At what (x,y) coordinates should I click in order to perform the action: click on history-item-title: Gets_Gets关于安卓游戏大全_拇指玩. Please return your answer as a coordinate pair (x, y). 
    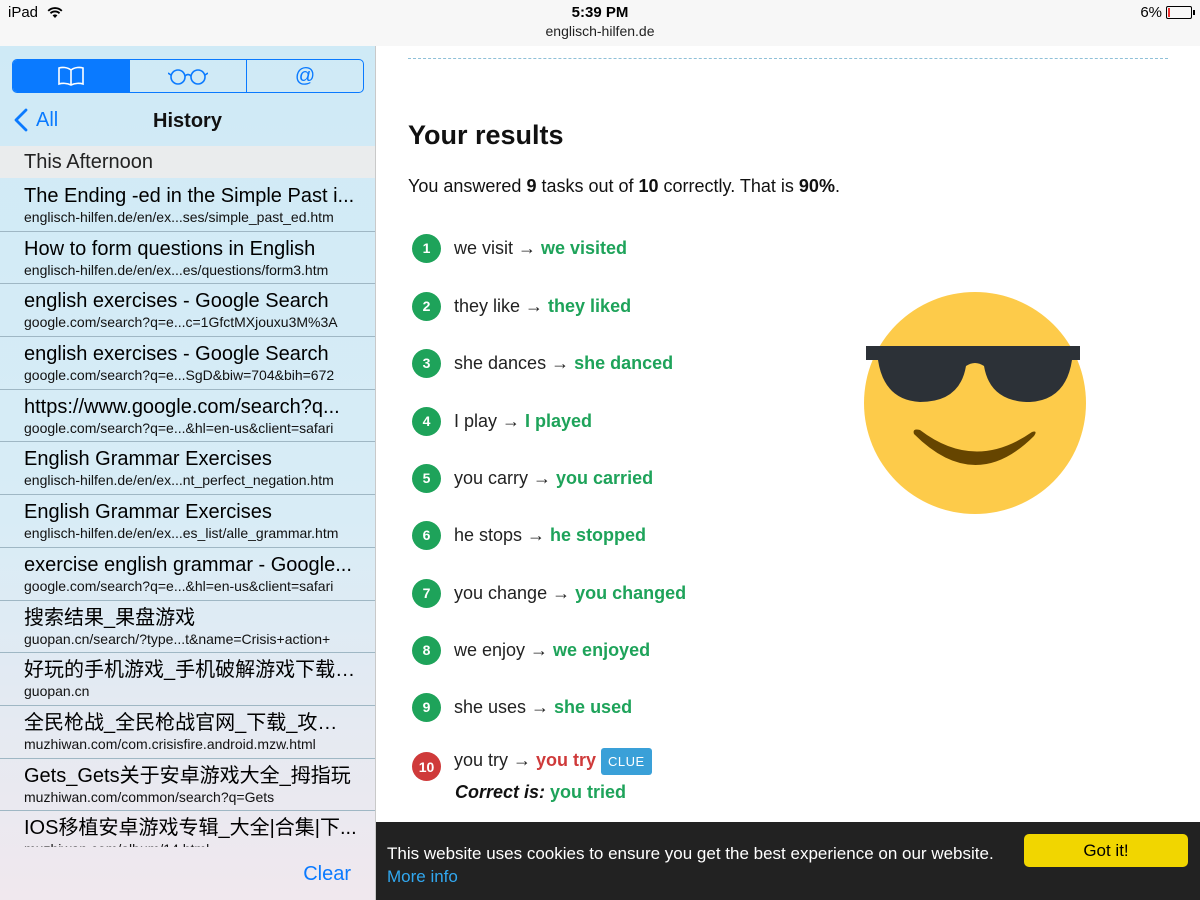
    Looking at the image, I should click on (187, 775).